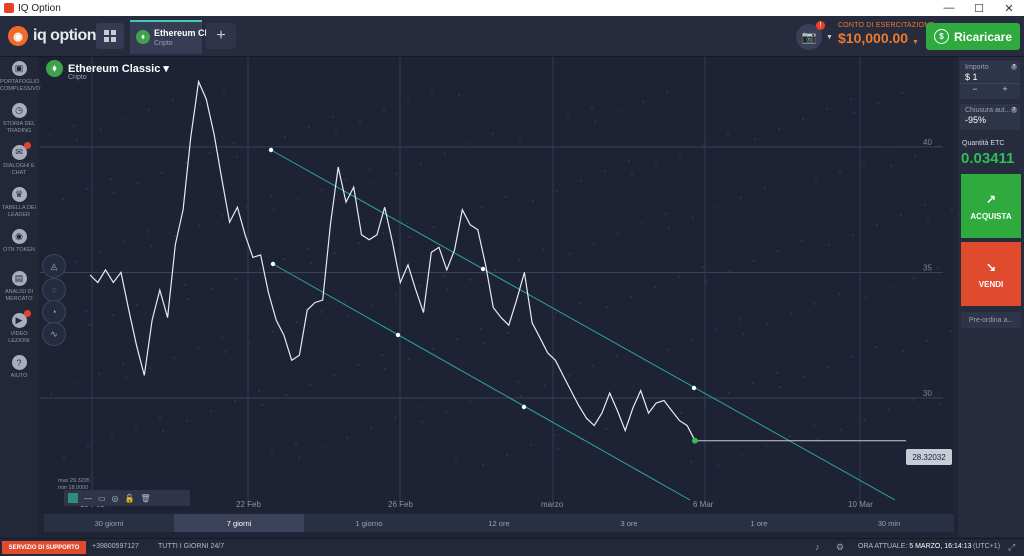  Describe the element at coordinates (52, 36) in the screenshot. I see `logo: ◉ iq option` at that location.